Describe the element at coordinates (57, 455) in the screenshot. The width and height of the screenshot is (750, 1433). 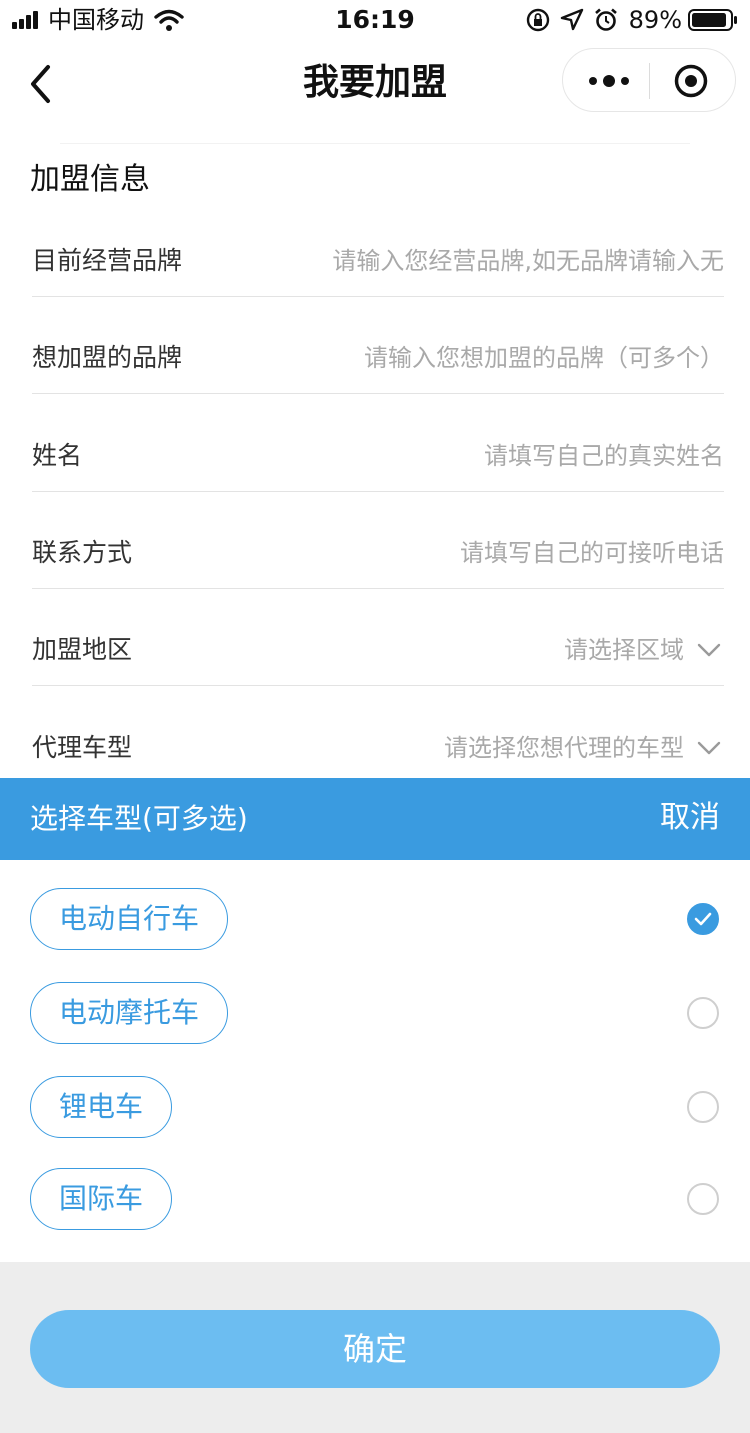
I see `row-label: 姓名` at that location.